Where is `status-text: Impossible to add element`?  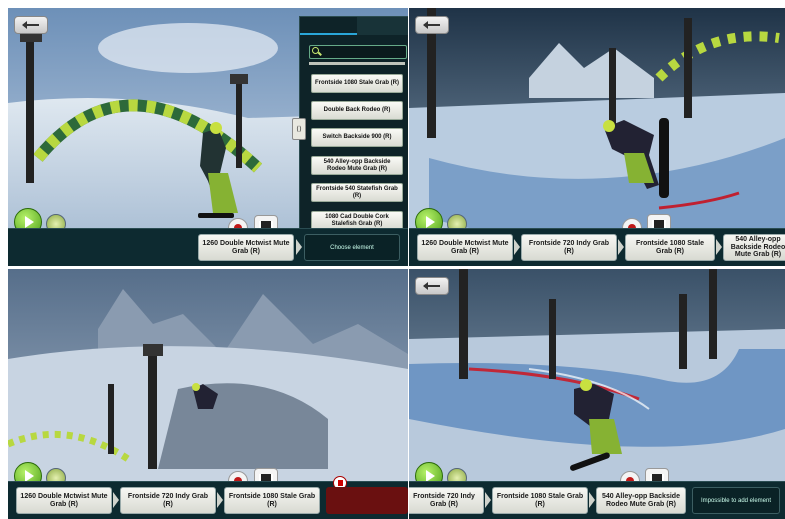
status-text: Impossible to add element is located at coordinates (736, 500).